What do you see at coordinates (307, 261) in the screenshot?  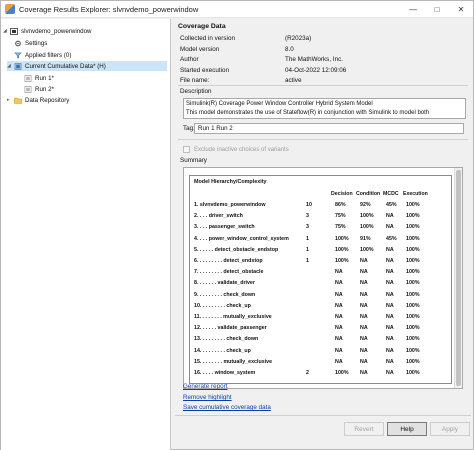 I see `row-complexity: 1` at bounding box center [307, 261].